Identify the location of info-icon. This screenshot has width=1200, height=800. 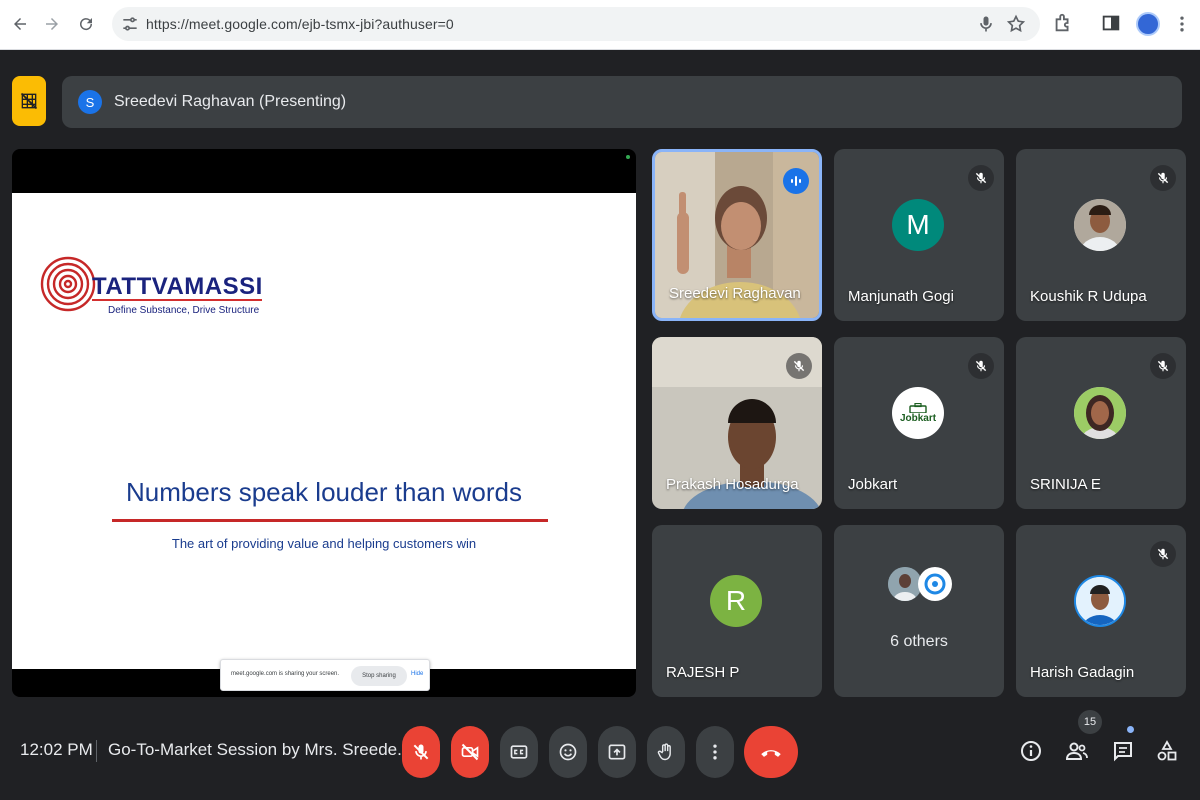
(1031, 751).